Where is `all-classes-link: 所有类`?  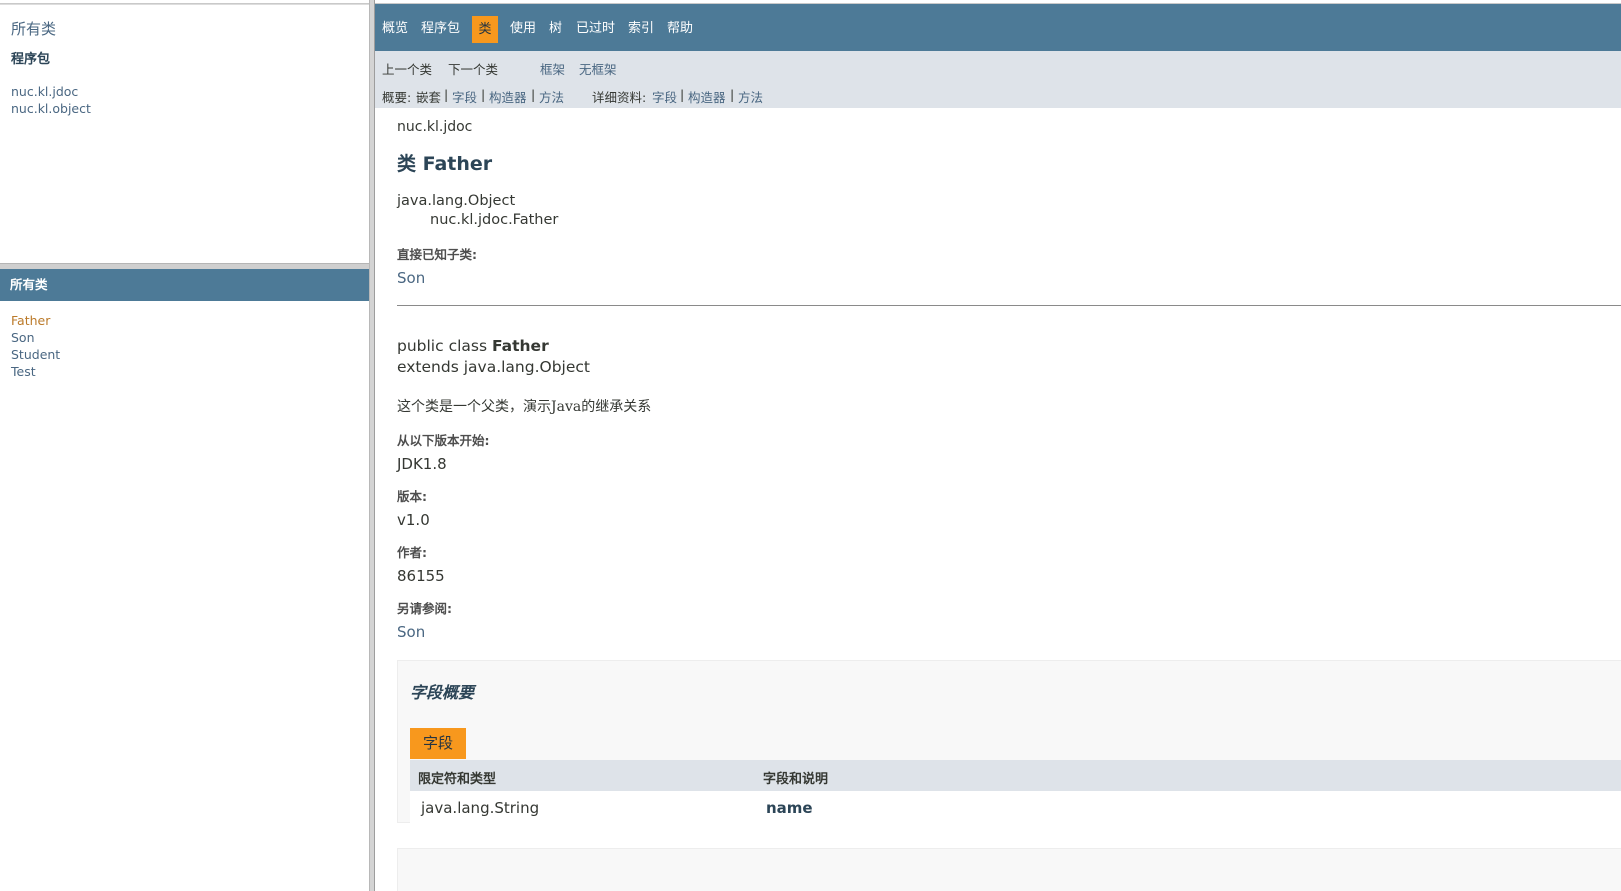
all-classes-link: 所有类 is located at coordinates (33, 28).